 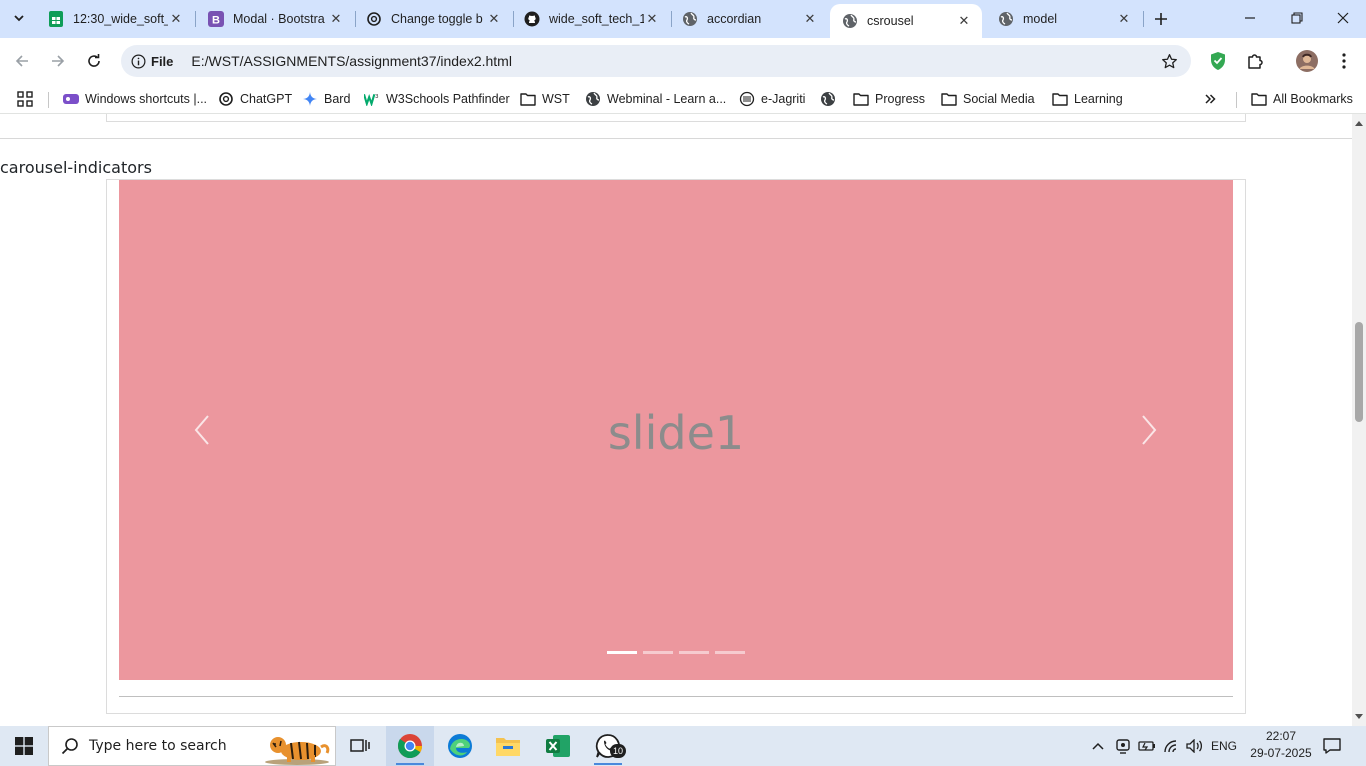 I want to click on globe-icon, so click(x=1006, y=19).